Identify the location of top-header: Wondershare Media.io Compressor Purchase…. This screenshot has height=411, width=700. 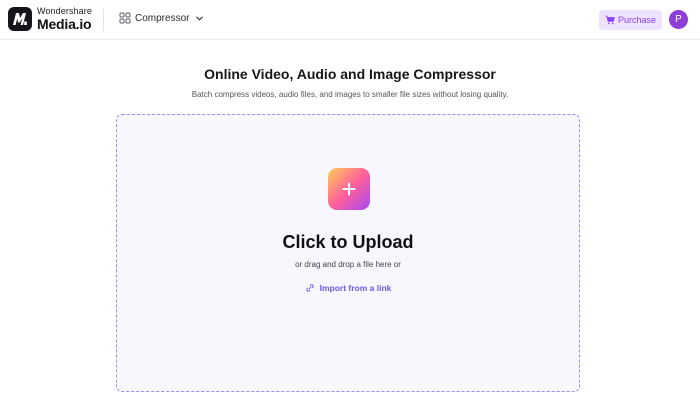
(350, 20).